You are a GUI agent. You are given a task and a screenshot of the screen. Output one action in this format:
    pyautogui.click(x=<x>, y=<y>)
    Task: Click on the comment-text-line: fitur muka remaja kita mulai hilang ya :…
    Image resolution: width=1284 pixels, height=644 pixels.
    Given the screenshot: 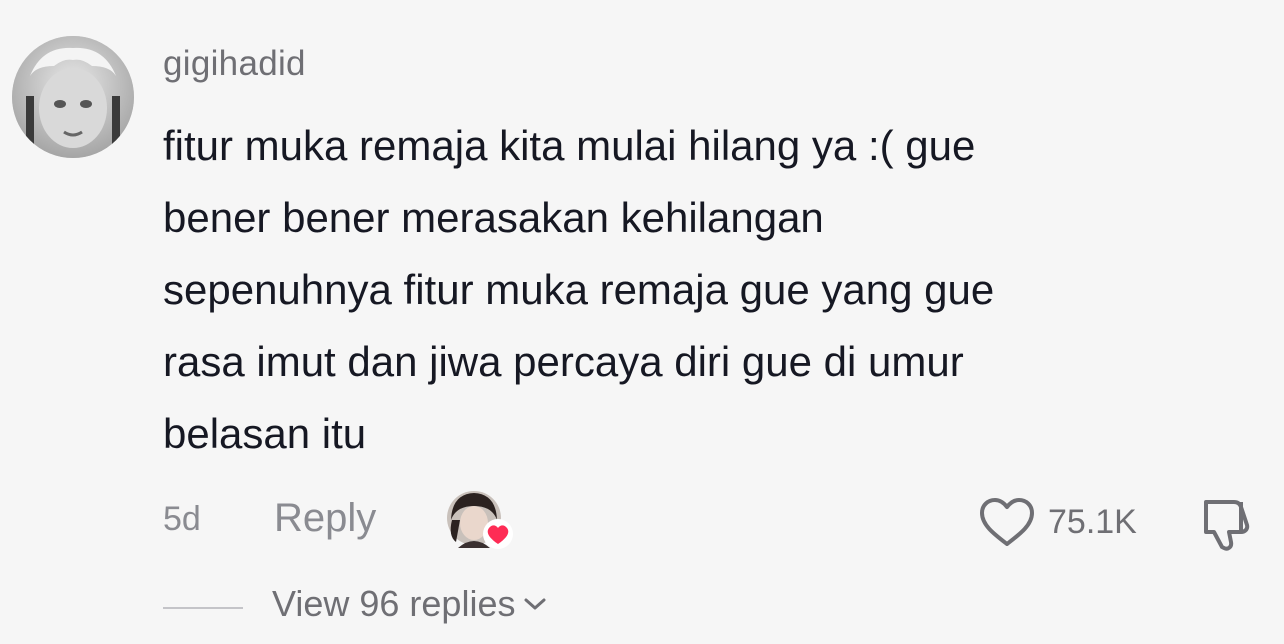 What is the action you would take?
    pyautogui.click(x=569, y=145)
    